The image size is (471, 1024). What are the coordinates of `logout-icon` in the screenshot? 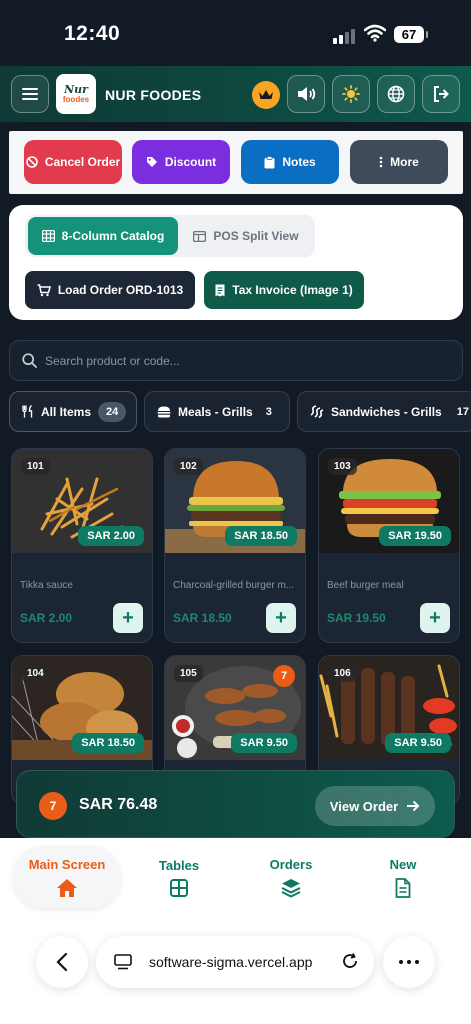 It's located at (441, 94).